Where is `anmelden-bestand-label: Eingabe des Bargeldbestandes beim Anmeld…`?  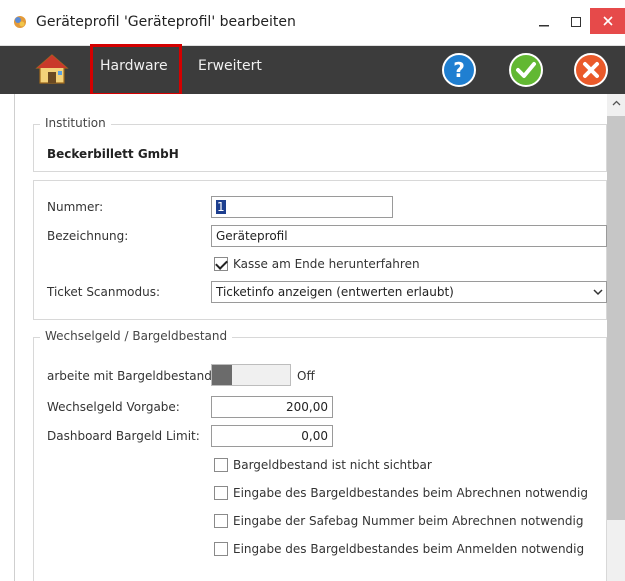 anmelden-bestand-label: Eingabe des Bargeldbestandes beim Anmeld… is located at coordinates (409, 549).